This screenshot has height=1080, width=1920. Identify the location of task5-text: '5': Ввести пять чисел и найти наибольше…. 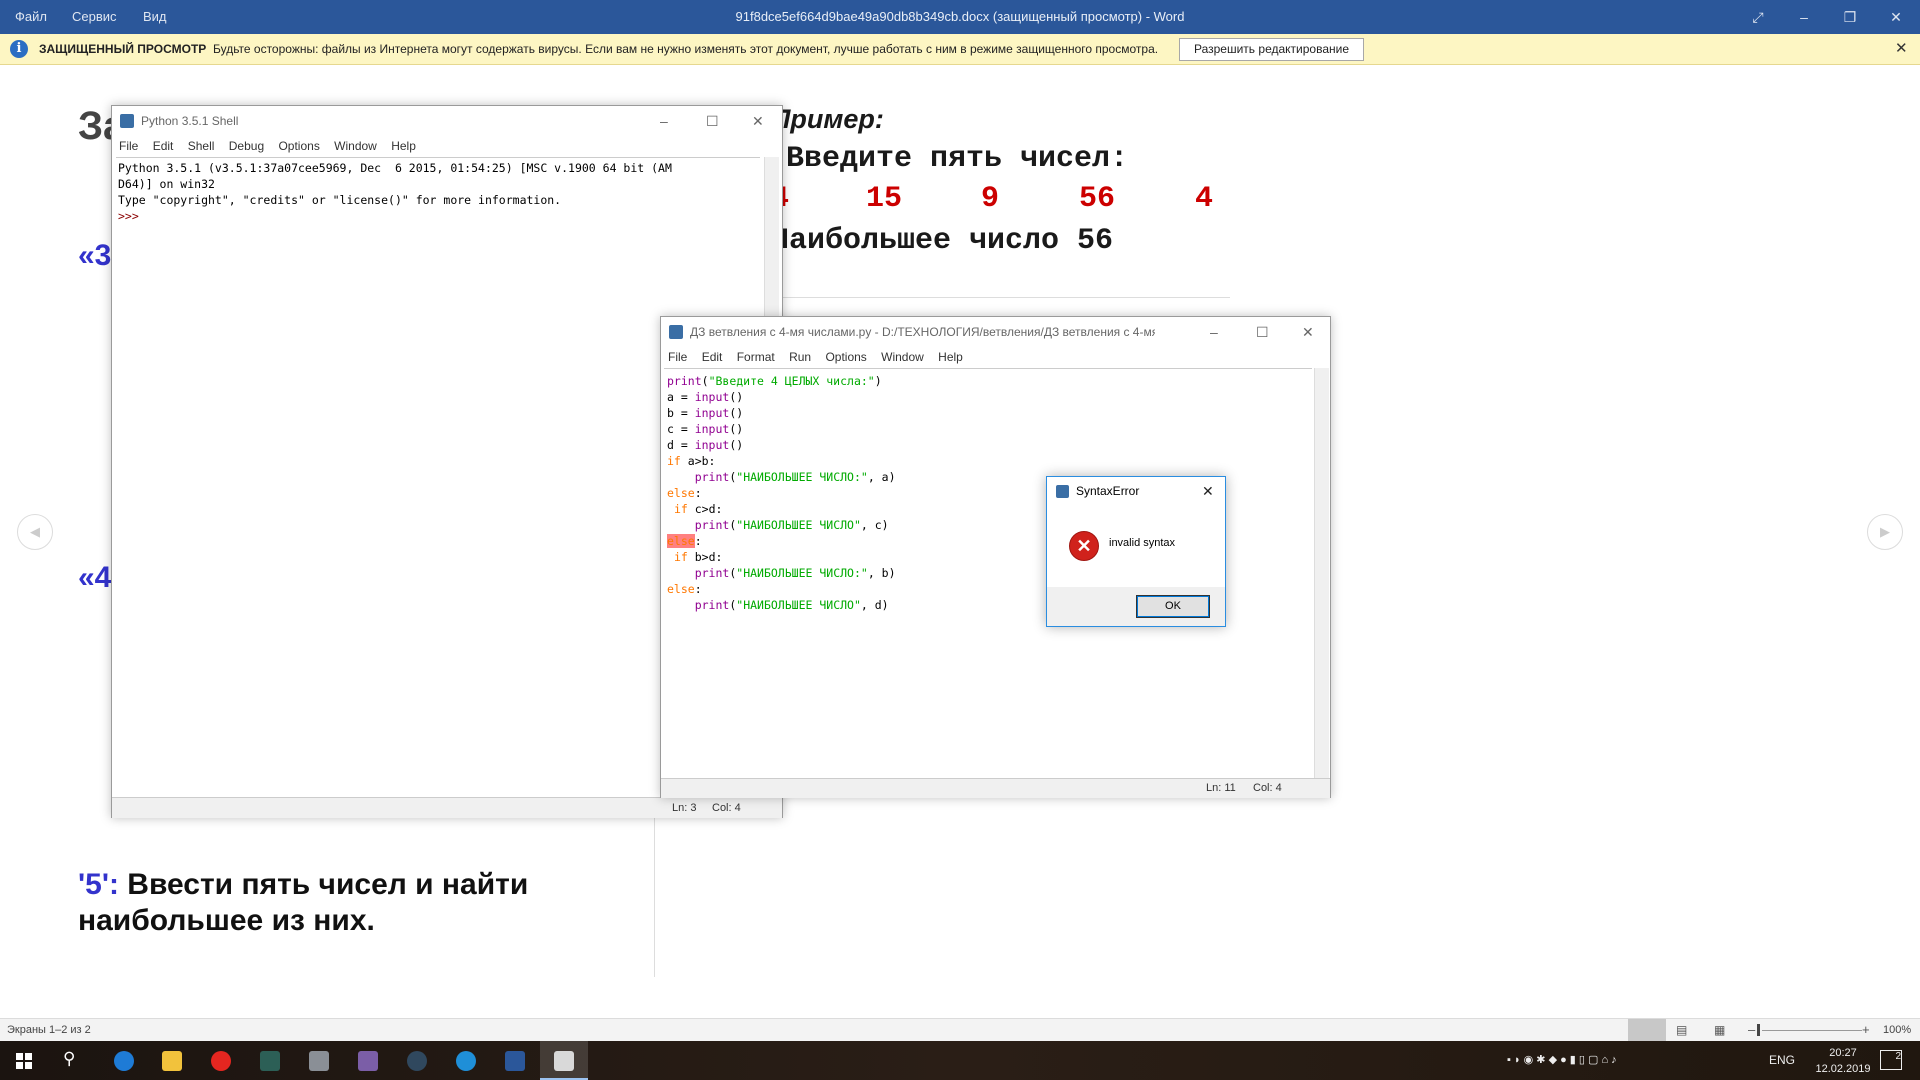
(303, 903).